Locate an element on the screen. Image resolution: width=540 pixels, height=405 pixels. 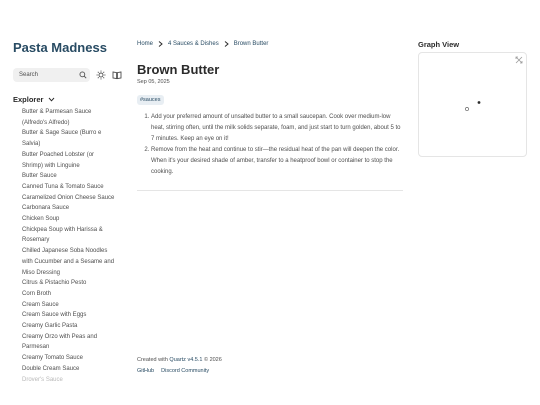
explorer-item: Miso Dressing is located at coordinates (74, 273).